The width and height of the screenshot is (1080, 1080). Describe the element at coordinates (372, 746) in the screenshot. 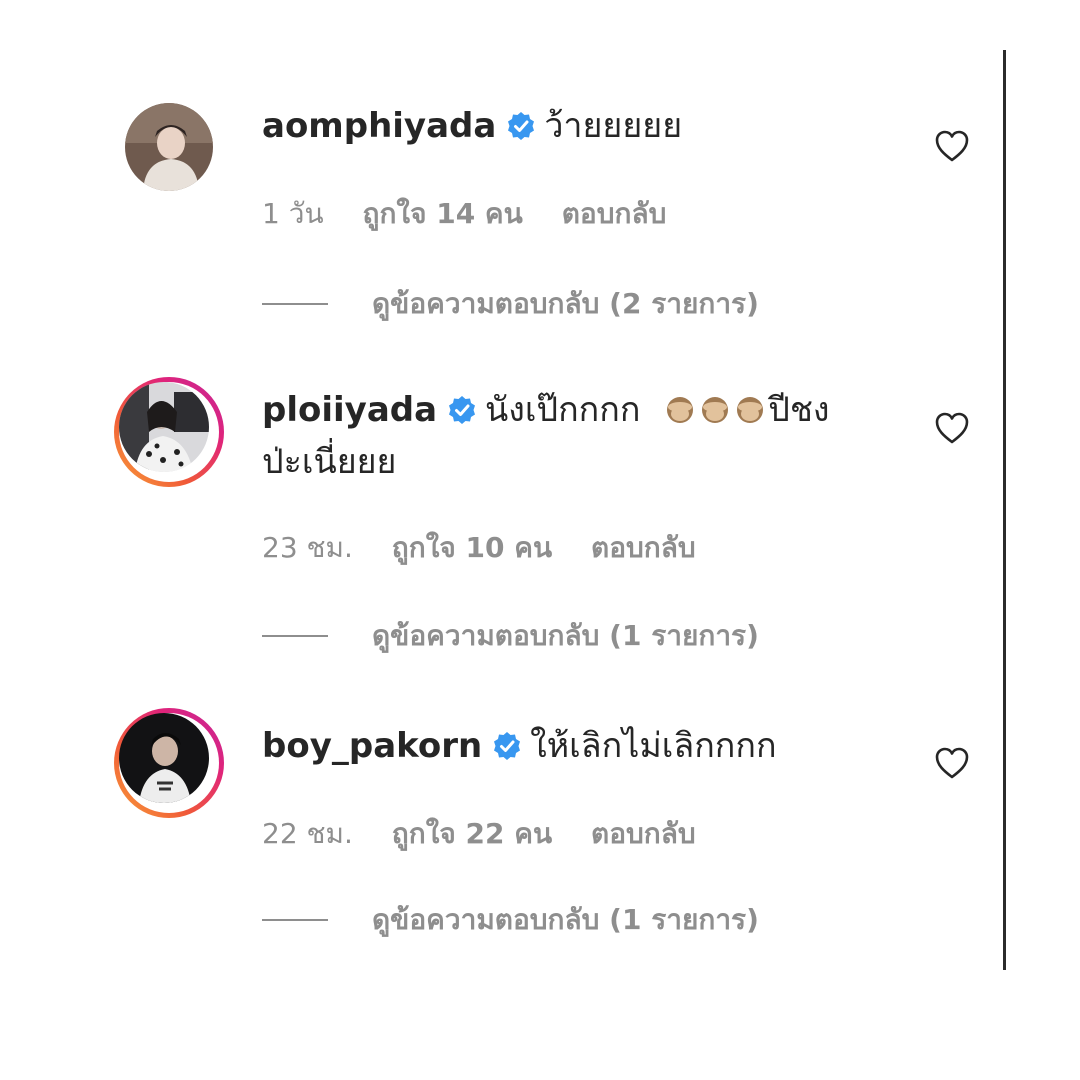

I see `username-link: boy_pakorn` at that location.